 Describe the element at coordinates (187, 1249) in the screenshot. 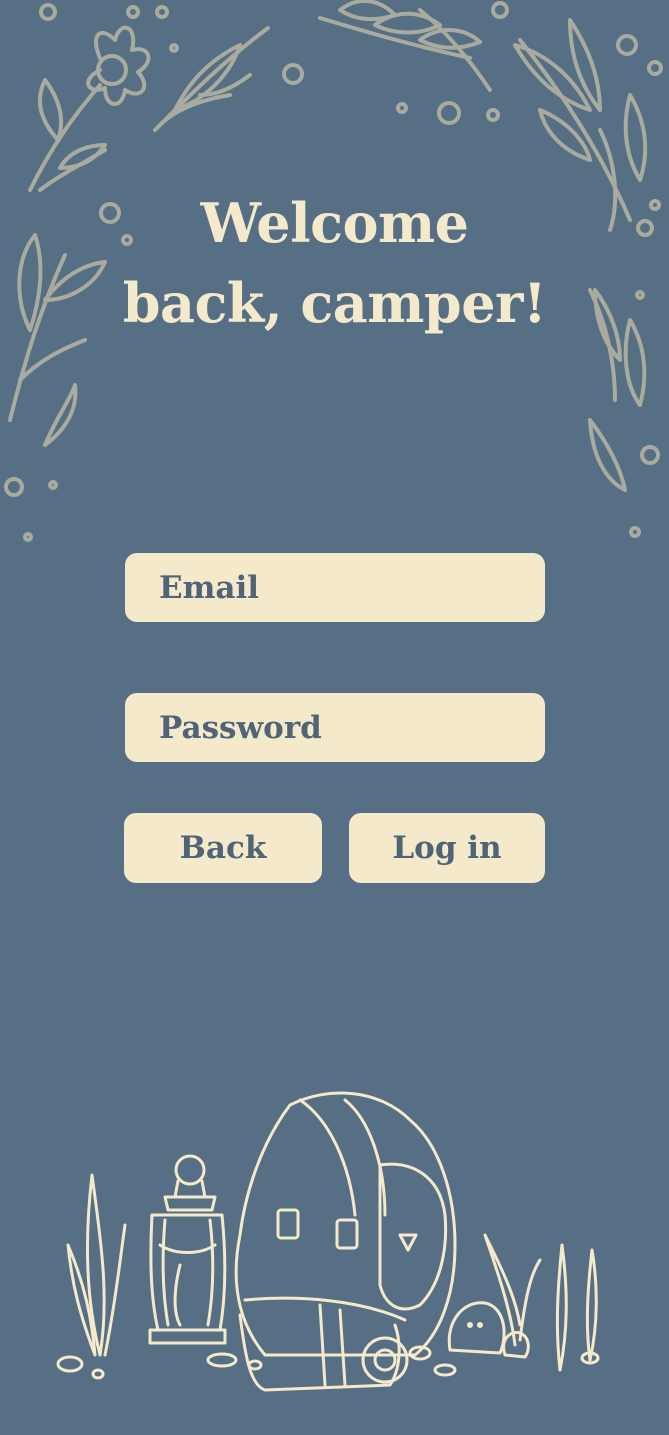

I see `lantern-icon` at that location.